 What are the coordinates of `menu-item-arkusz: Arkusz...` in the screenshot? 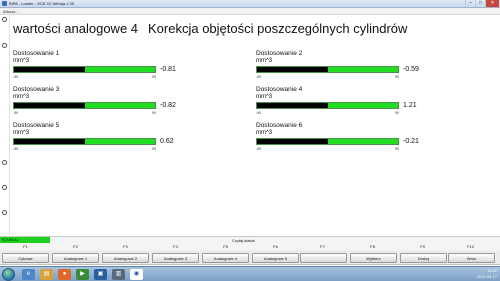 It's located at (11, 11).